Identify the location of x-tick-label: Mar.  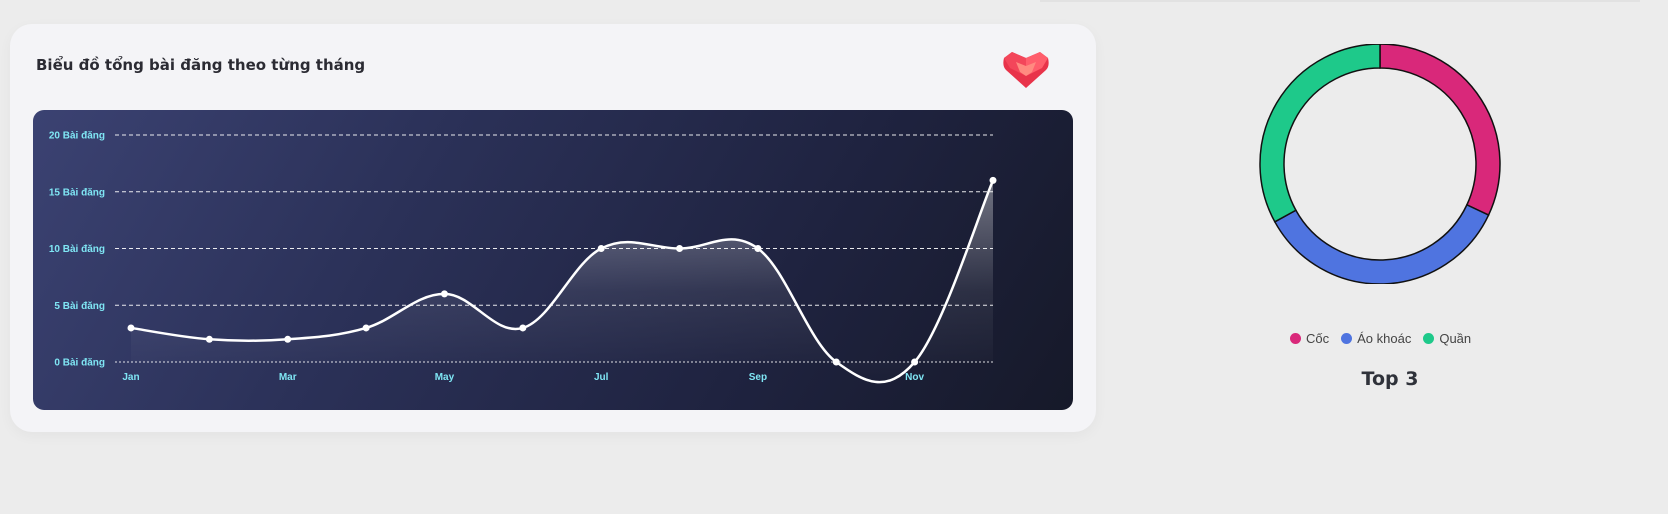
(288, 377).